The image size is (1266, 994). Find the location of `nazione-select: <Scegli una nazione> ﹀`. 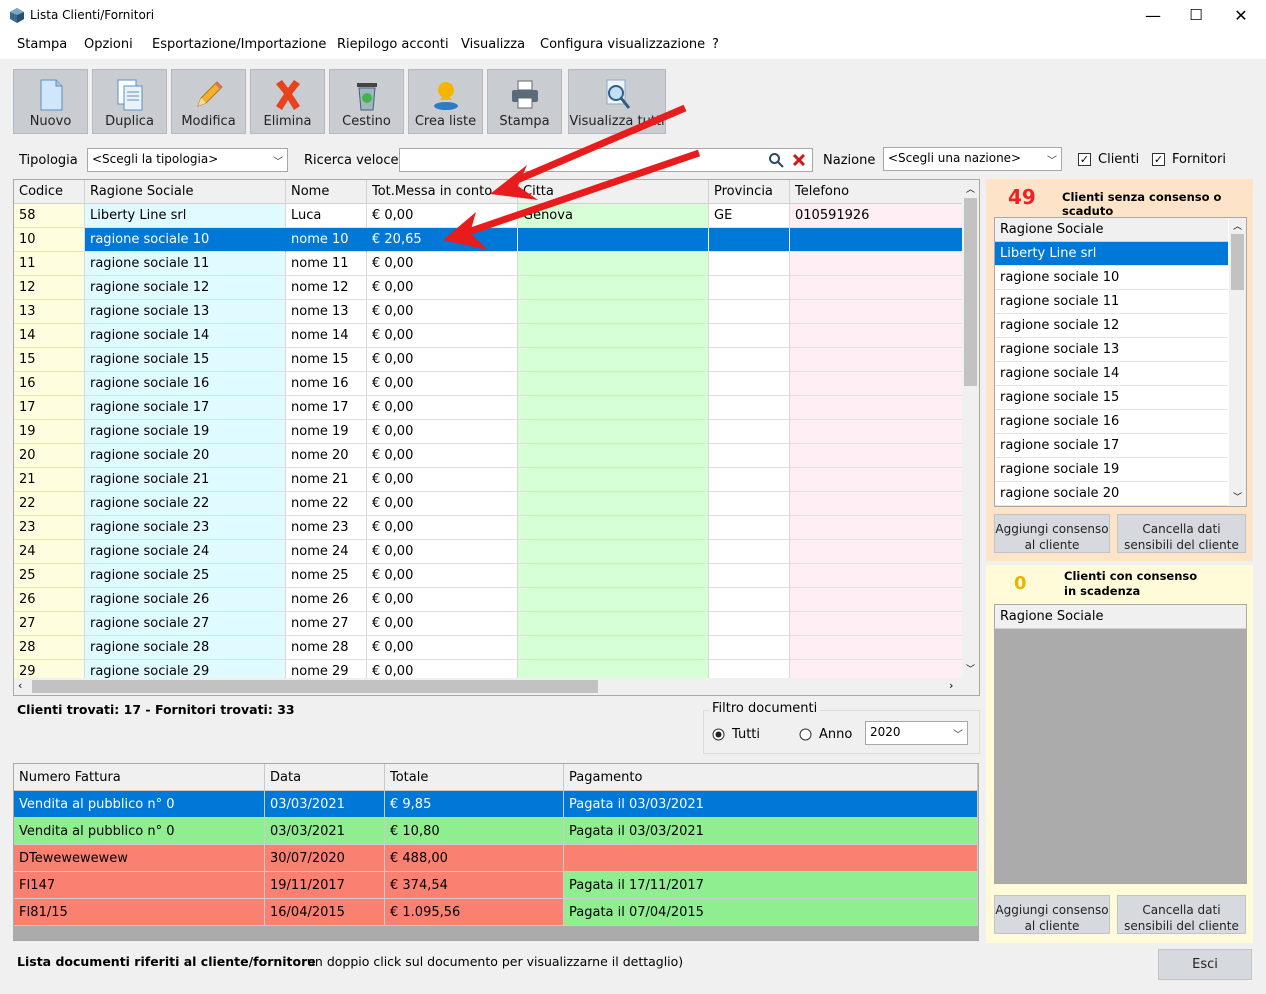

nazione-select: <Scegli una nazione> ﹀ is located at coordinates (972, 159).